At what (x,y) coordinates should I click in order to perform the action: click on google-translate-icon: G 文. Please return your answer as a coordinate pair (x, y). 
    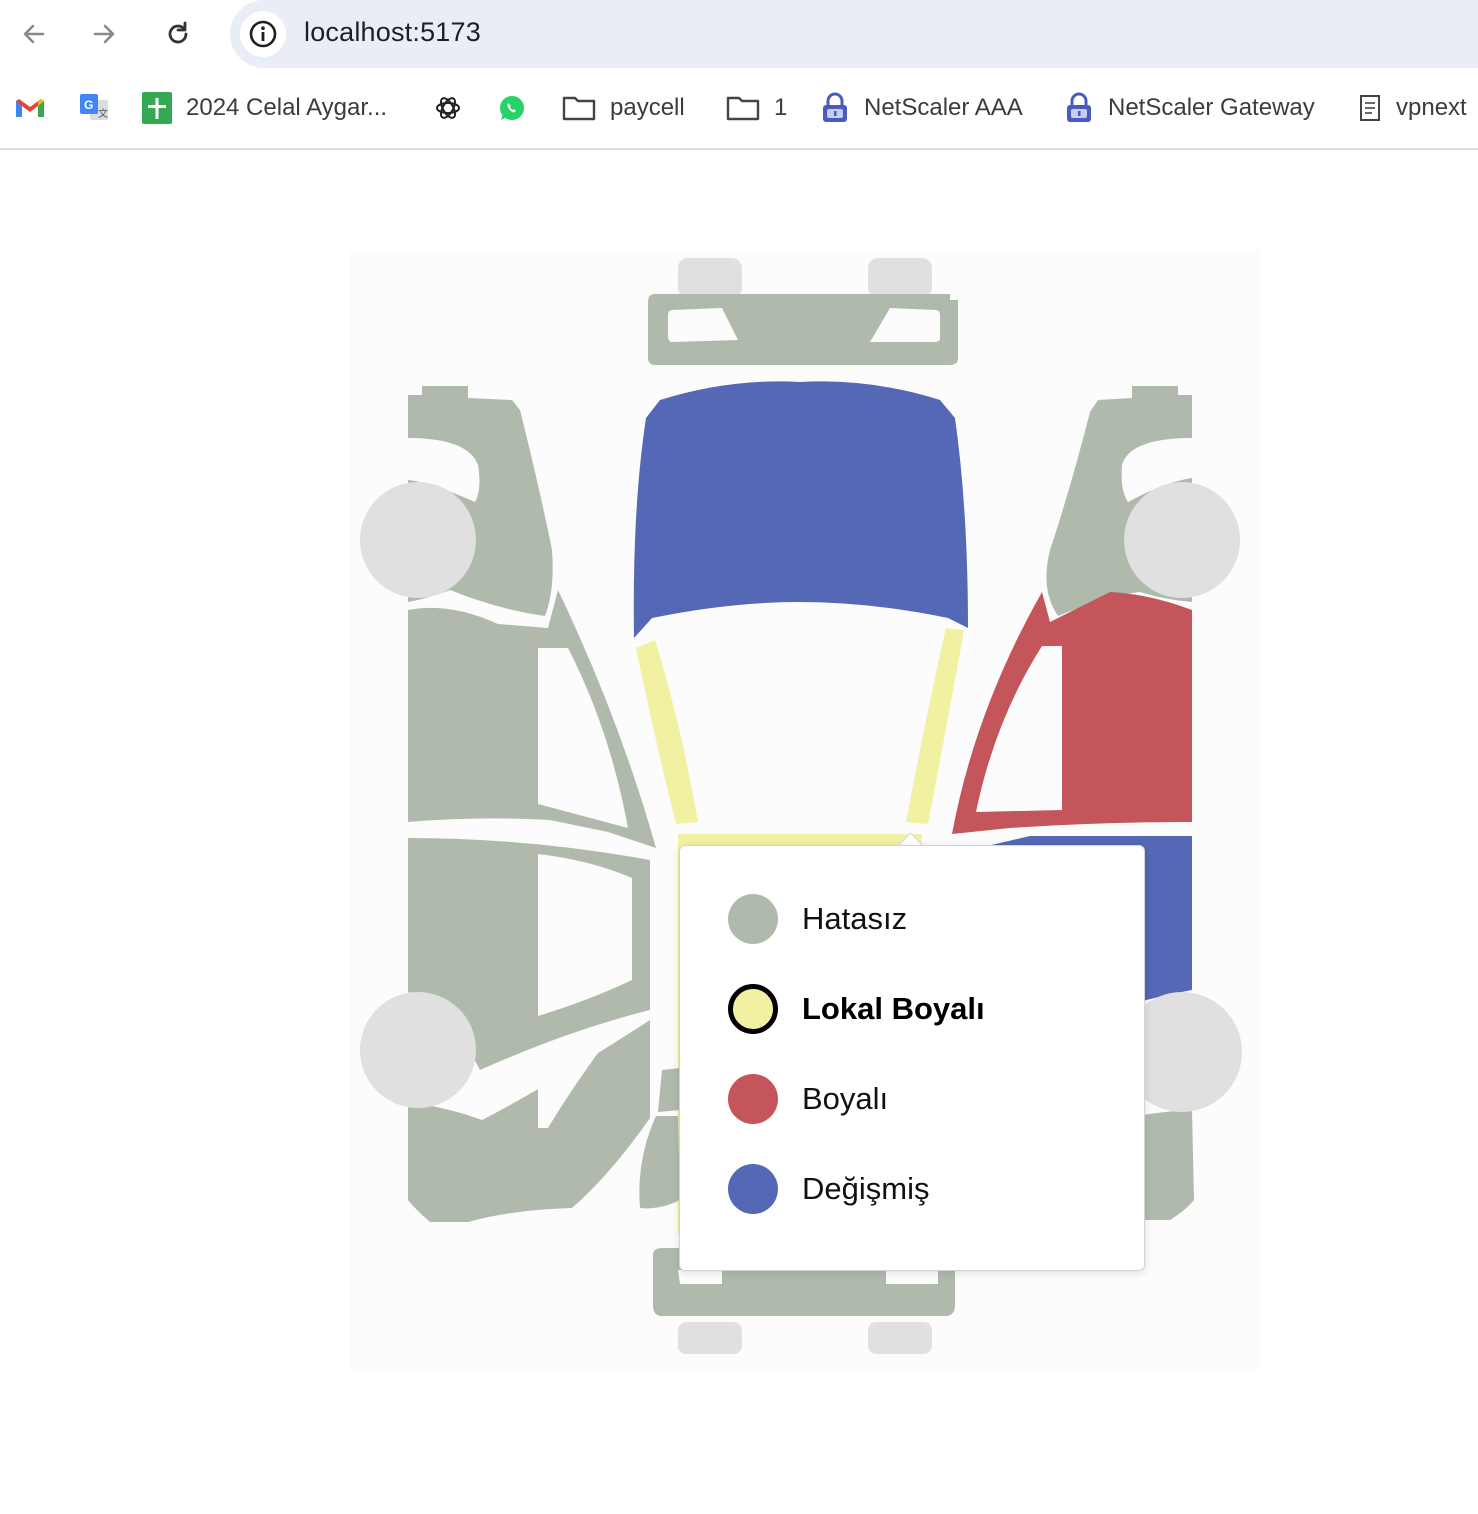
    Looking at the image, I should click on (94, 107).